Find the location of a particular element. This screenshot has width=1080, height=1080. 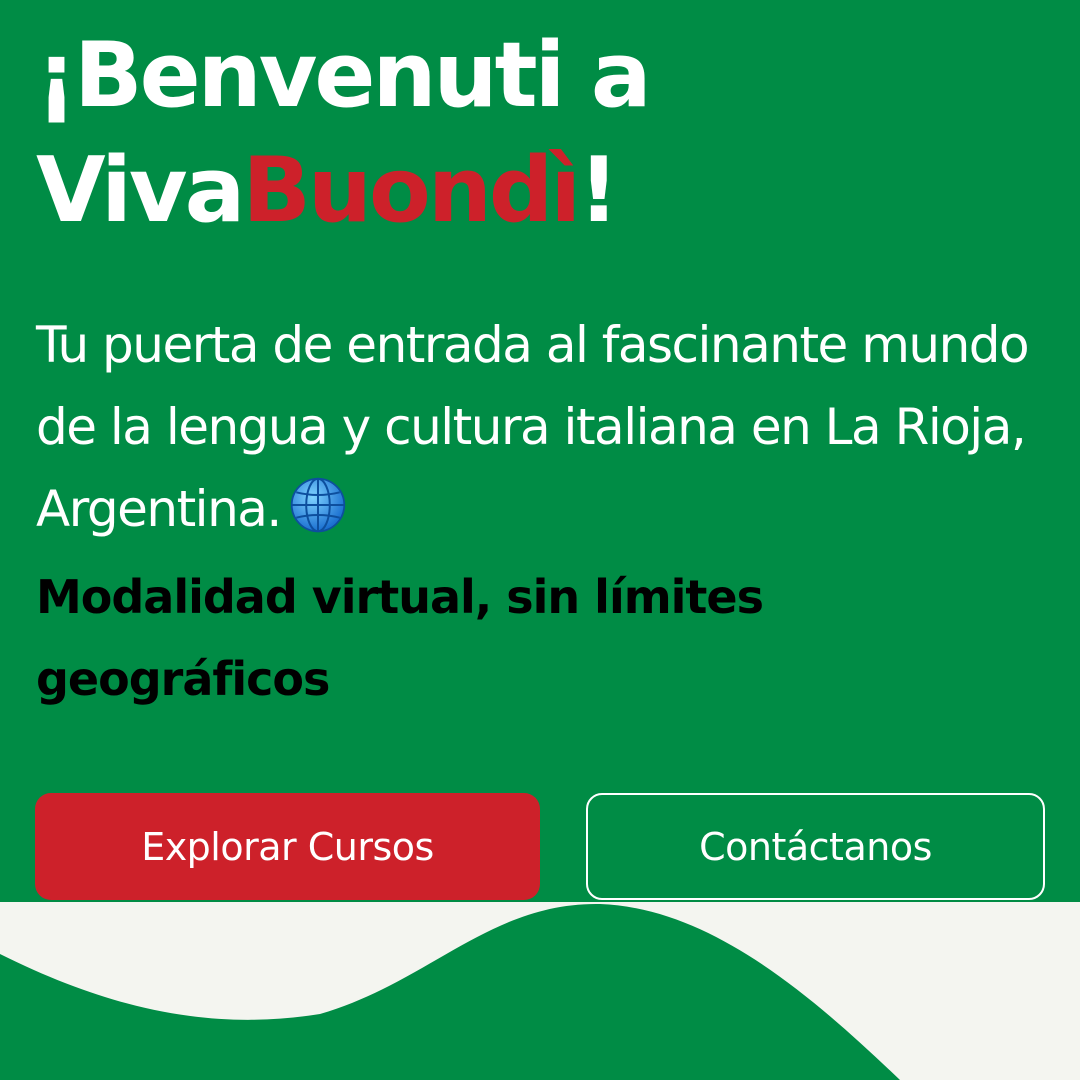

brand-name-prefix: Viva is located at coordinates (140, 190).